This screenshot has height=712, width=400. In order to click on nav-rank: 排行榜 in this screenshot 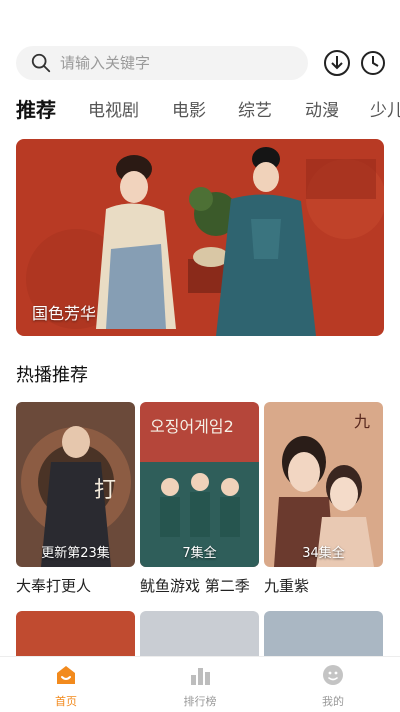, I will do `click(200, 686)`.